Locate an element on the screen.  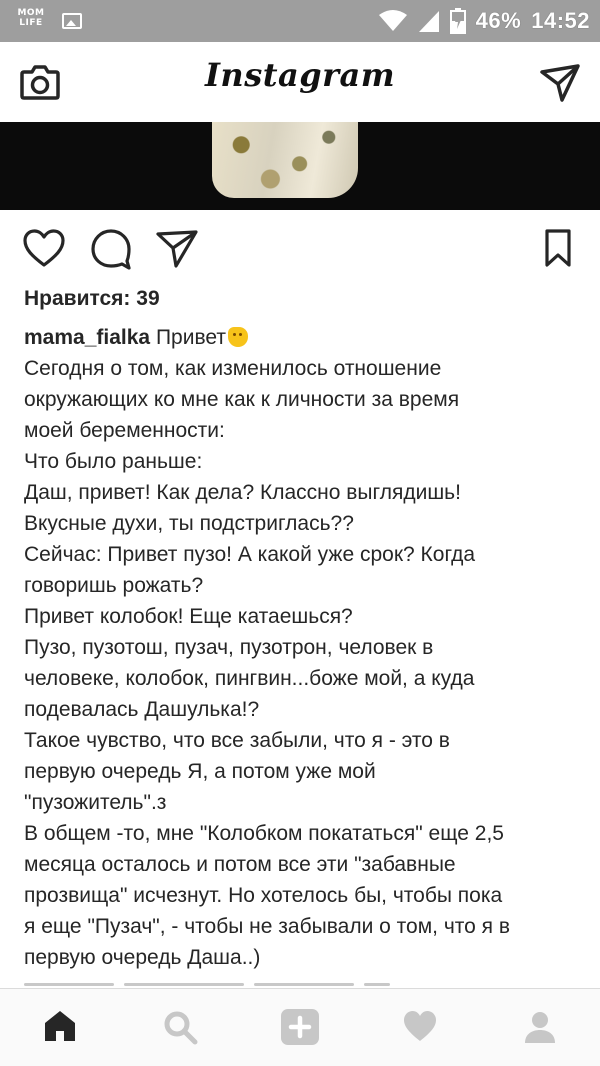
instagram-logo: Instagram is located at coordinates (300, 75).